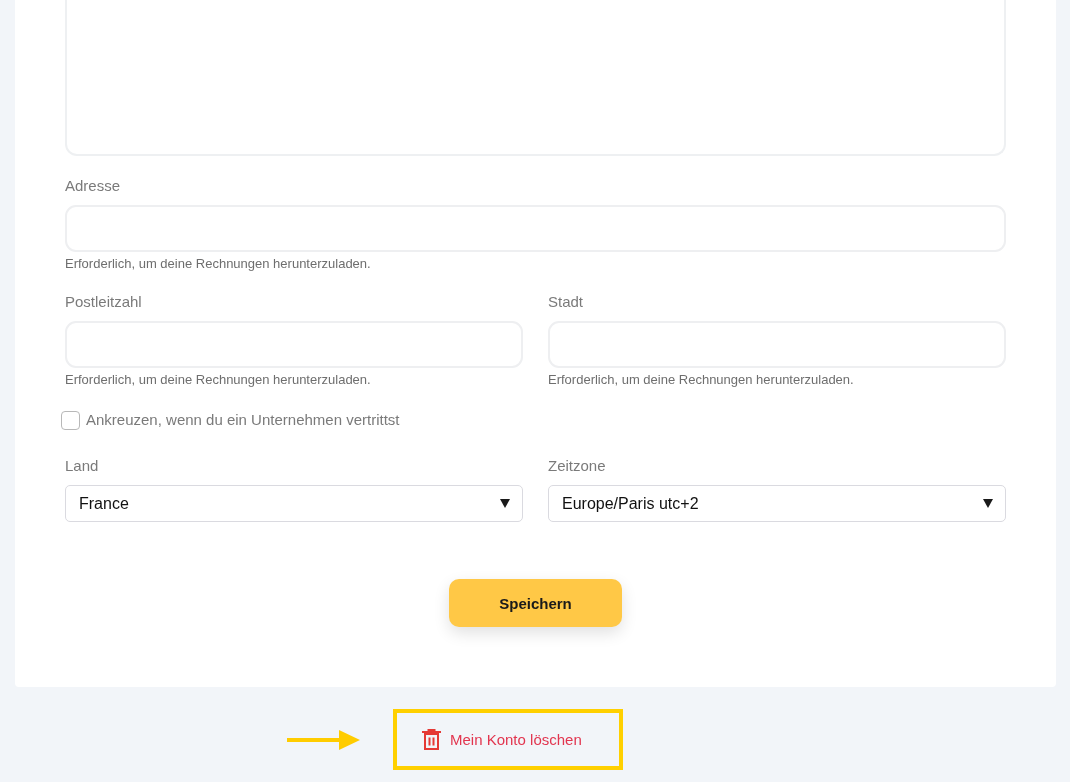 Image resolution: width=1070 pixels, height=782 pixels. What do you see at coordinates (577, 466) in the screenshot?
I see `field-label: Zeitzone` at bounding box center [577, 466].